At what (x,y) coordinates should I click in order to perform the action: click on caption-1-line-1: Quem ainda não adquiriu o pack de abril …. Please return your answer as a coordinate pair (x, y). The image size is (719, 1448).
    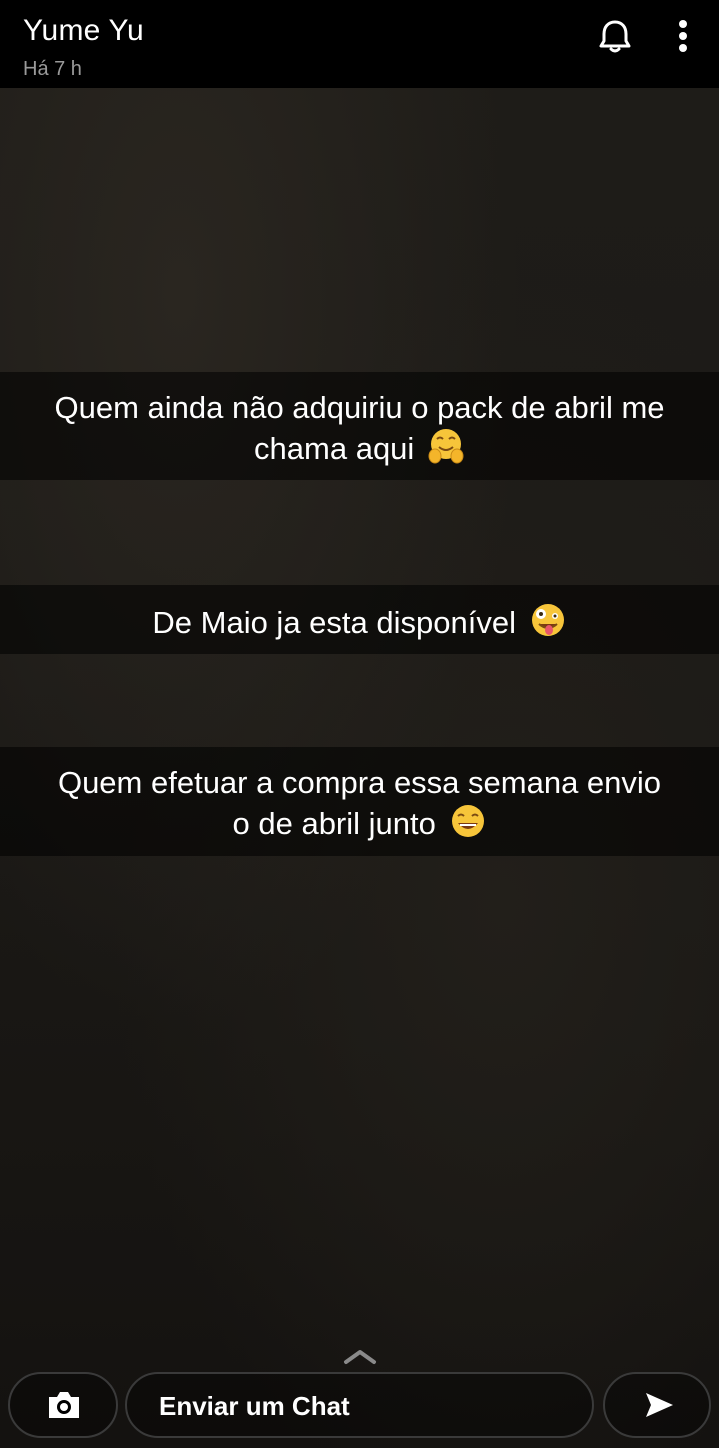
    Looking at the image, I should click on (359, 407).